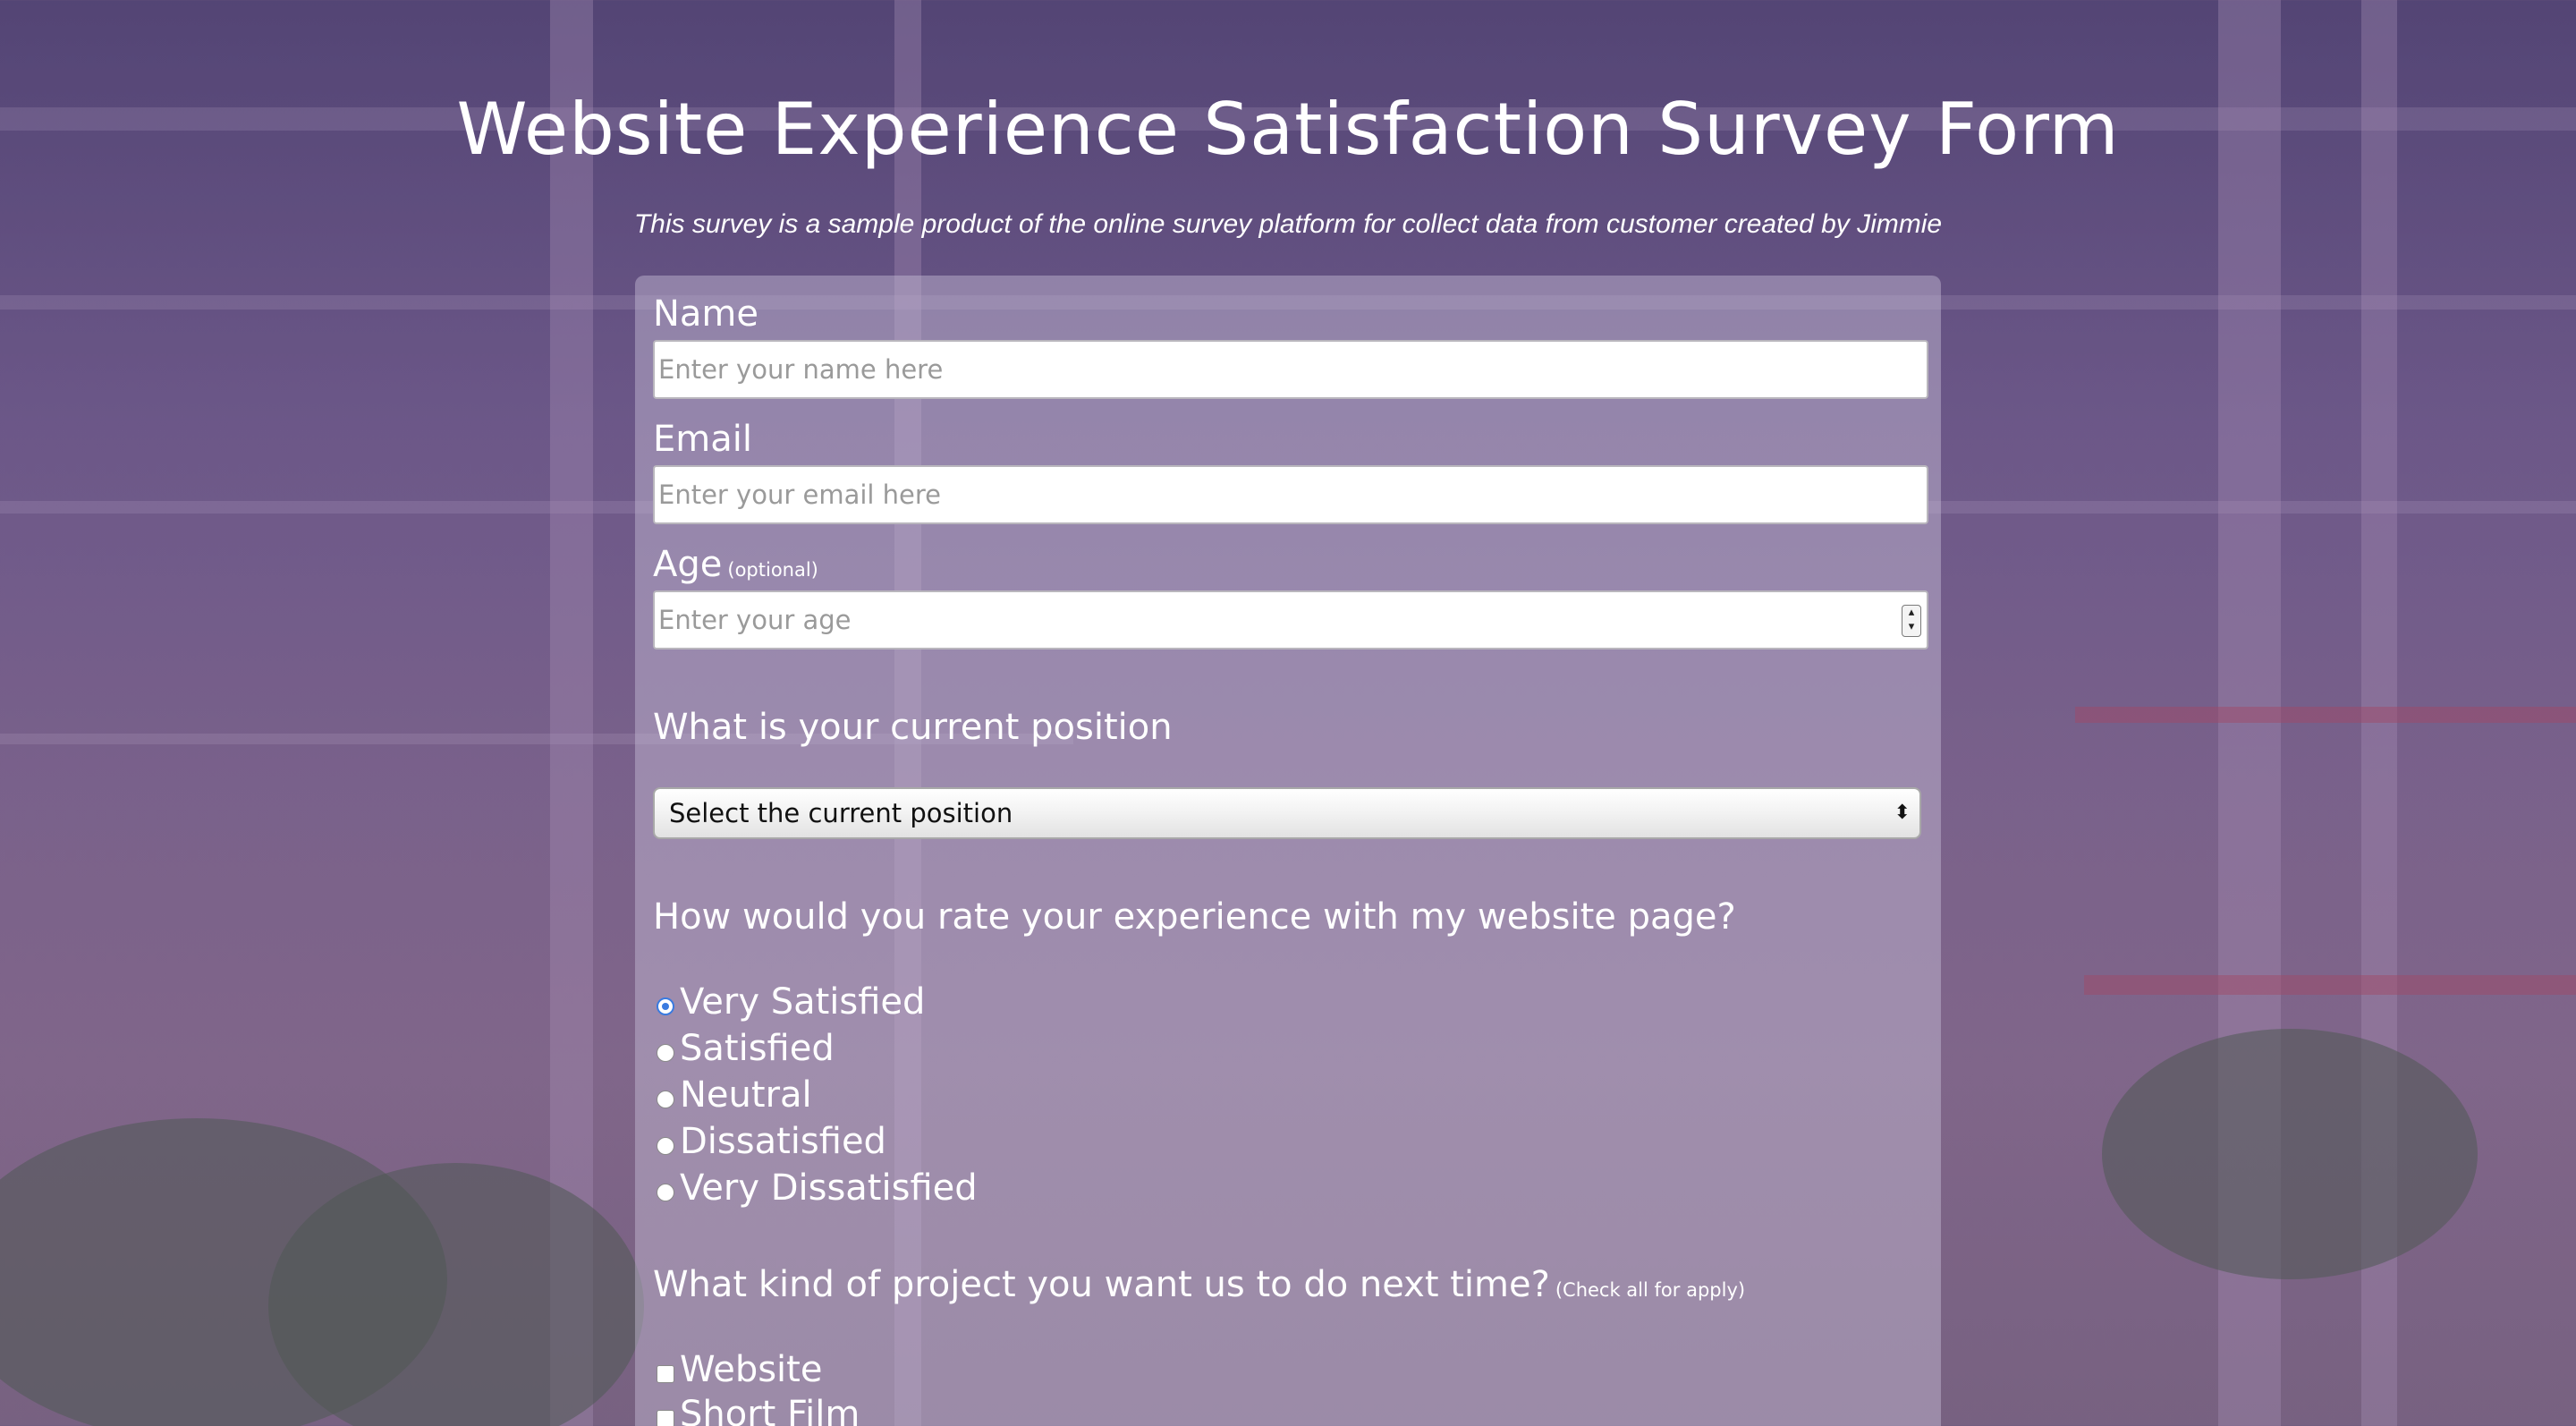 Image resolution: width=2576 pixels, height=1426 pixels. Describe the element at coordinates (1290, 495) in the screenshot. I see `email-input: Enter your email here` at that location.